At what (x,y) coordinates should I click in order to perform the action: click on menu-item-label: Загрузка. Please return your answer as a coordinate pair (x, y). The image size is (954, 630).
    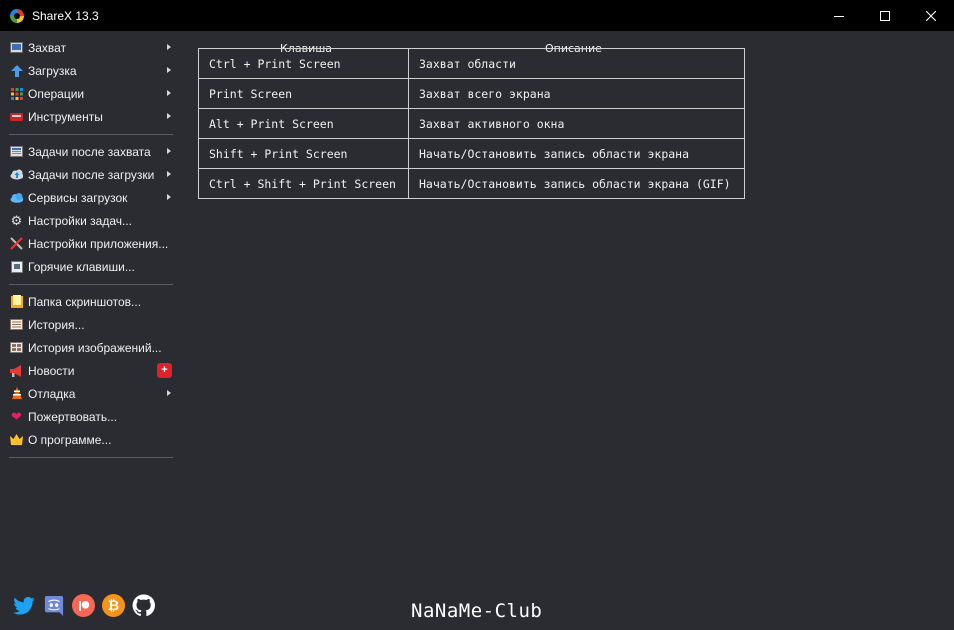
    Looking at the image, I should click on (52, 70).